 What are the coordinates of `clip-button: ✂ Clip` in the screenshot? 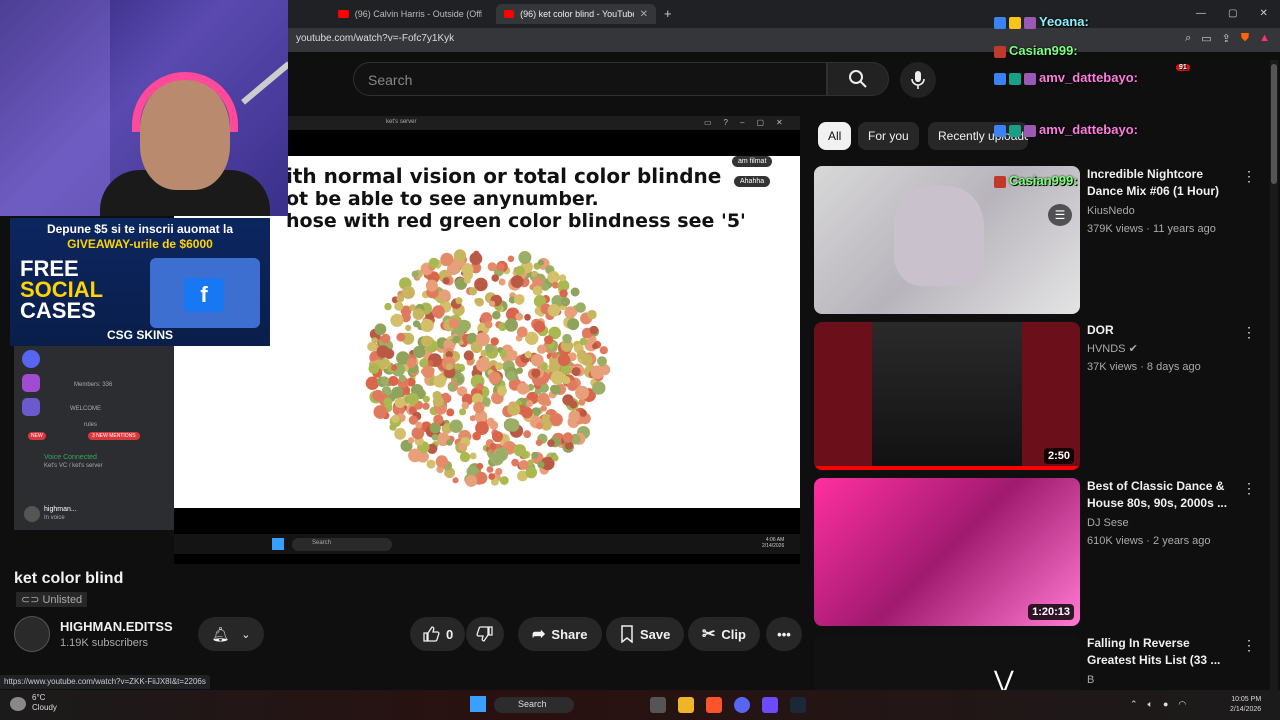 It's located at (724, 634).